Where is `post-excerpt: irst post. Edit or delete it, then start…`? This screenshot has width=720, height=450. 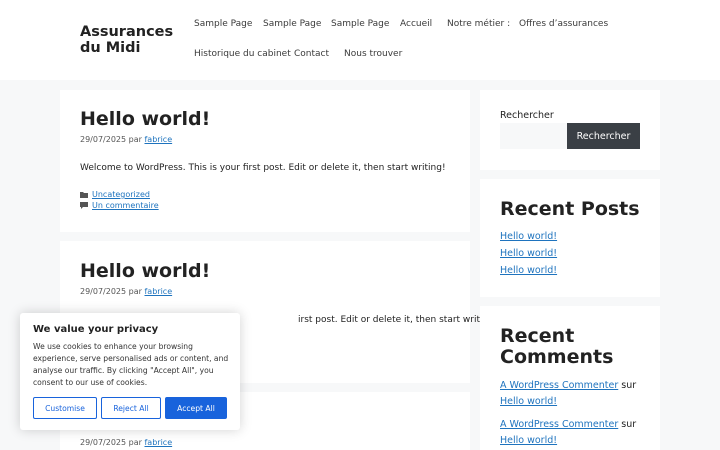 post-excerpt: irst post. Edit or delete it, then start… is located at coordinates (398, 320).